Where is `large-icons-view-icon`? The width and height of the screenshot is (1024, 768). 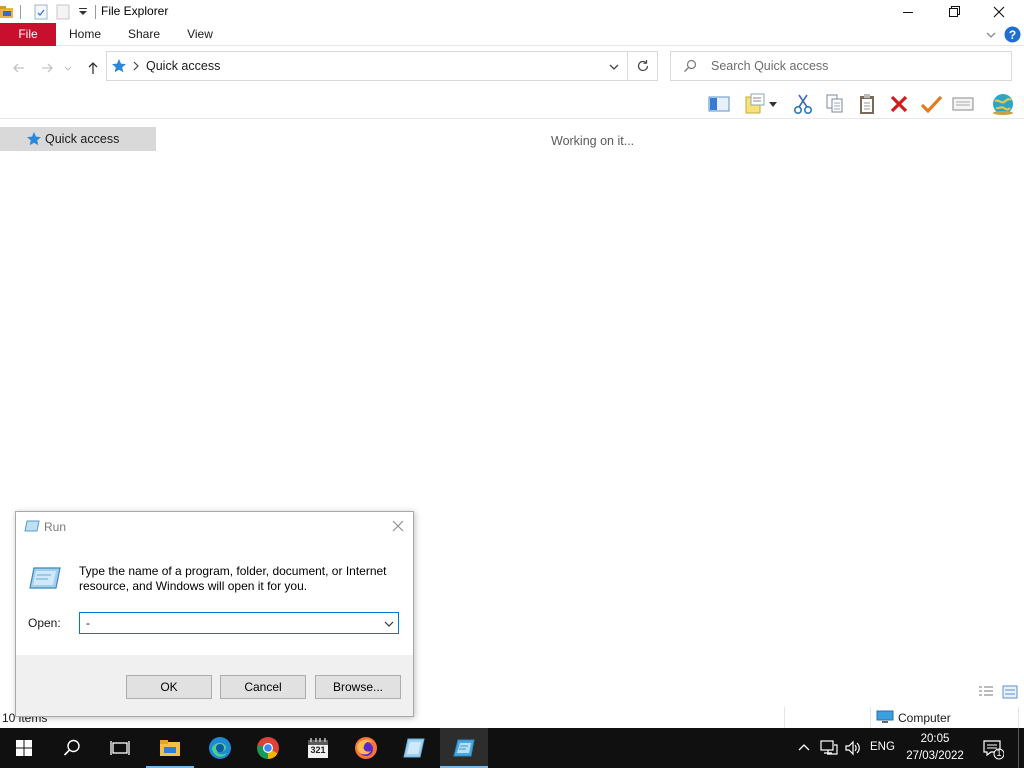
large-icons-view-icon is located at coordinates (1010, 692).